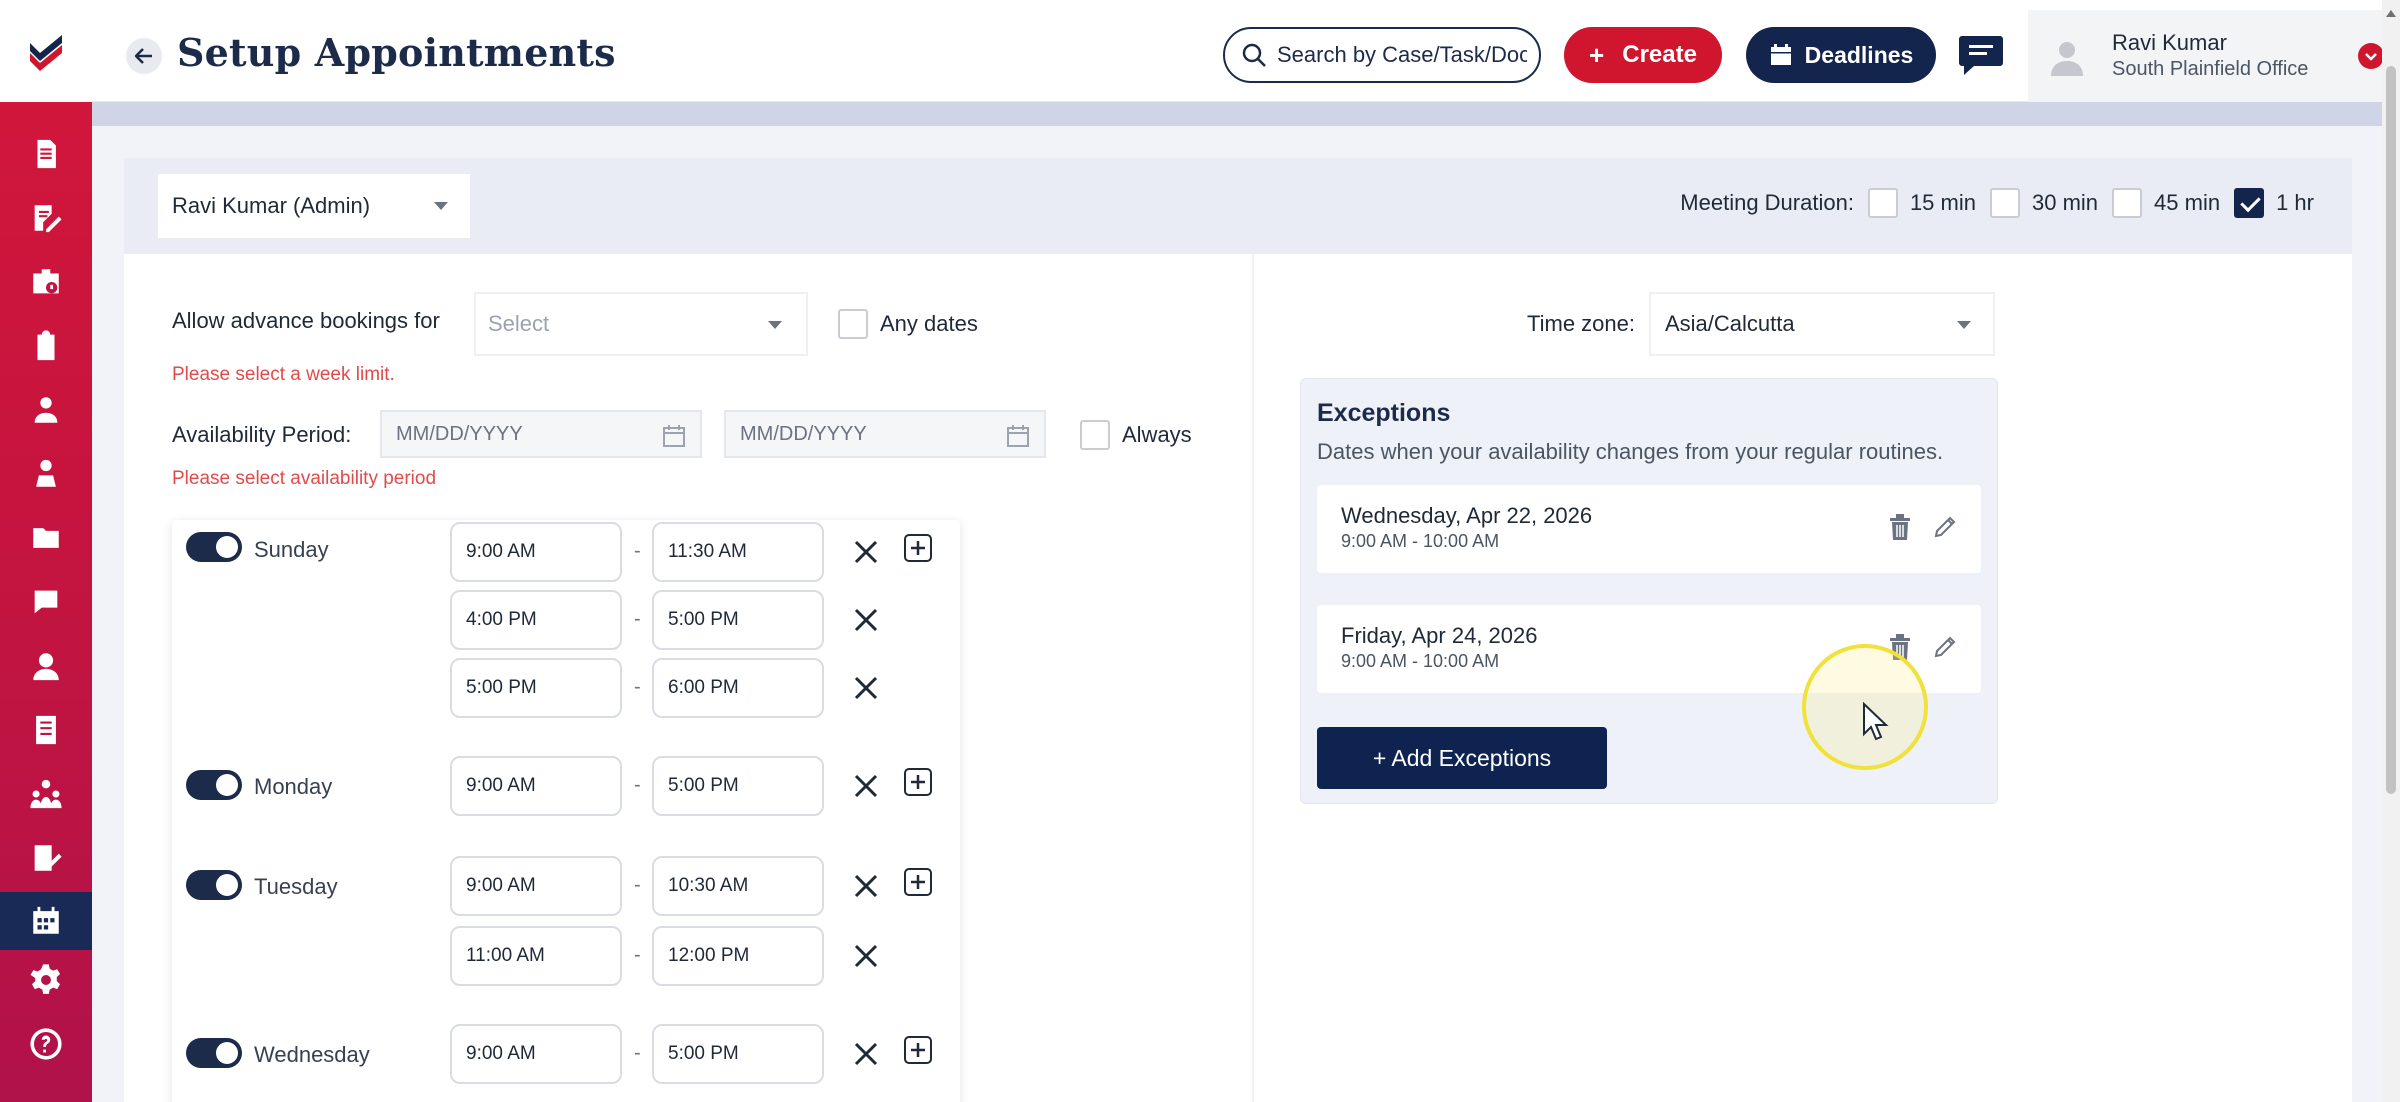 Image resolution: width=2400 pixels, height=1102 pixels. Describe the element at coordinates (1767, 202) in the screenshot. I see `meeting-duration-label: Meeting Duration:` at that location.